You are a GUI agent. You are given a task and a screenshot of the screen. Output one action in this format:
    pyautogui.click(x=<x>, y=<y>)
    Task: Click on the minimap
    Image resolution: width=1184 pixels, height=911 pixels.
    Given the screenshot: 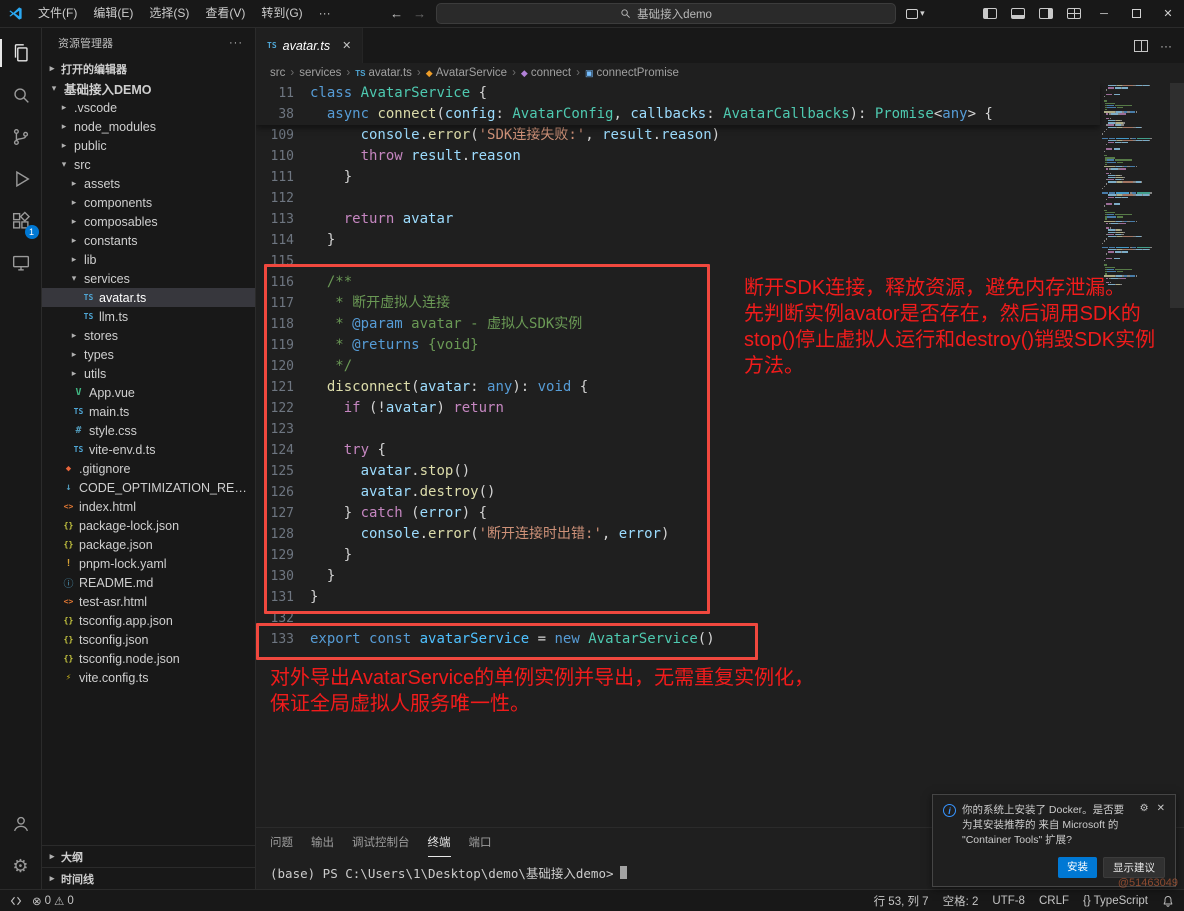 What is the action you would take?
    pyautogui.click(x=1136, y=185)
    